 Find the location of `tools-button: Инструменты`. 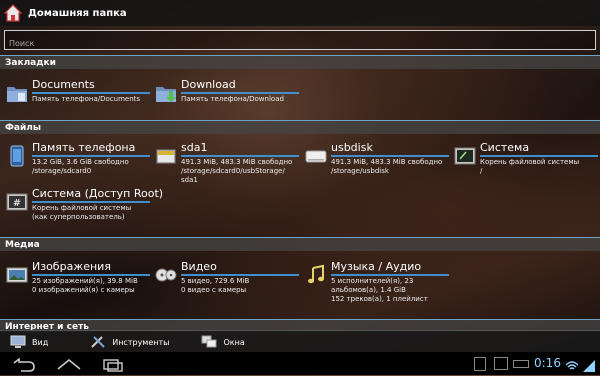

tools-button: Инструменты is located at coordinates (129, 342).